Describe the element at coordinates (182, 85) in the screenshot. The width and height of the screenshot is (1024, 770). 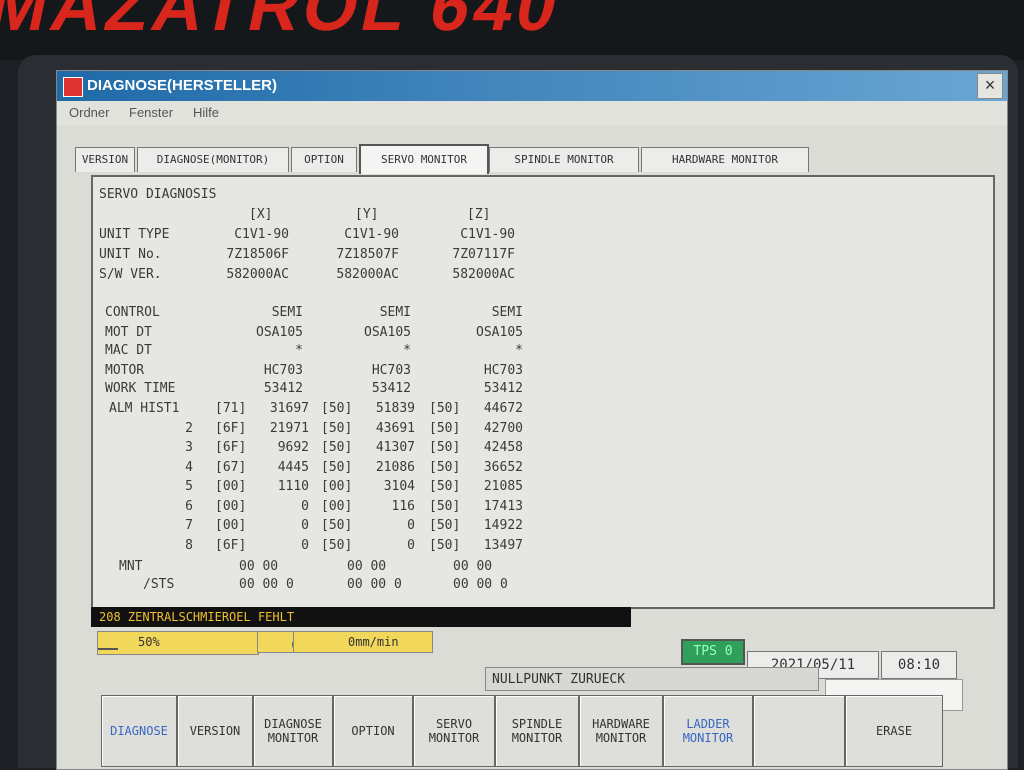
I see `window-title: DIAGNOSE(HERSTELLER)` at that location.